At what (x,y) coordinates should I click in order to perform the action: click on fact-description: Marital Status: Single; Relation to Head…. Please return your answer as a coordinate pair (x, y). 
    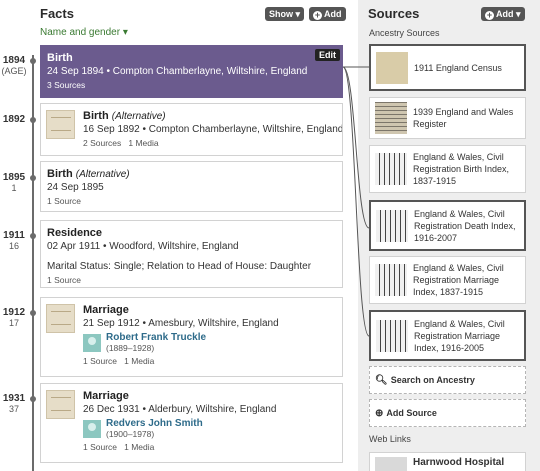
    Looking at the image, I should click on (179, 266).